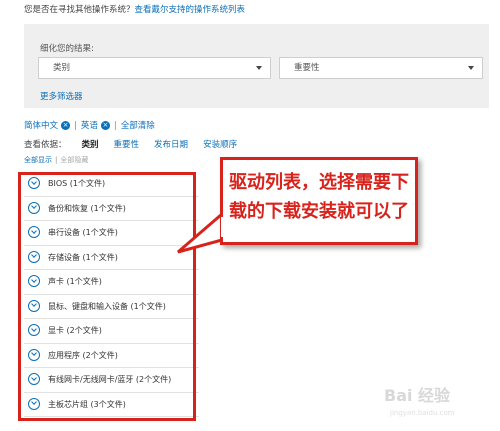 The image size is (500, 431). I want to click on more-filters-link: 更多筛选器, so click(61, 96).